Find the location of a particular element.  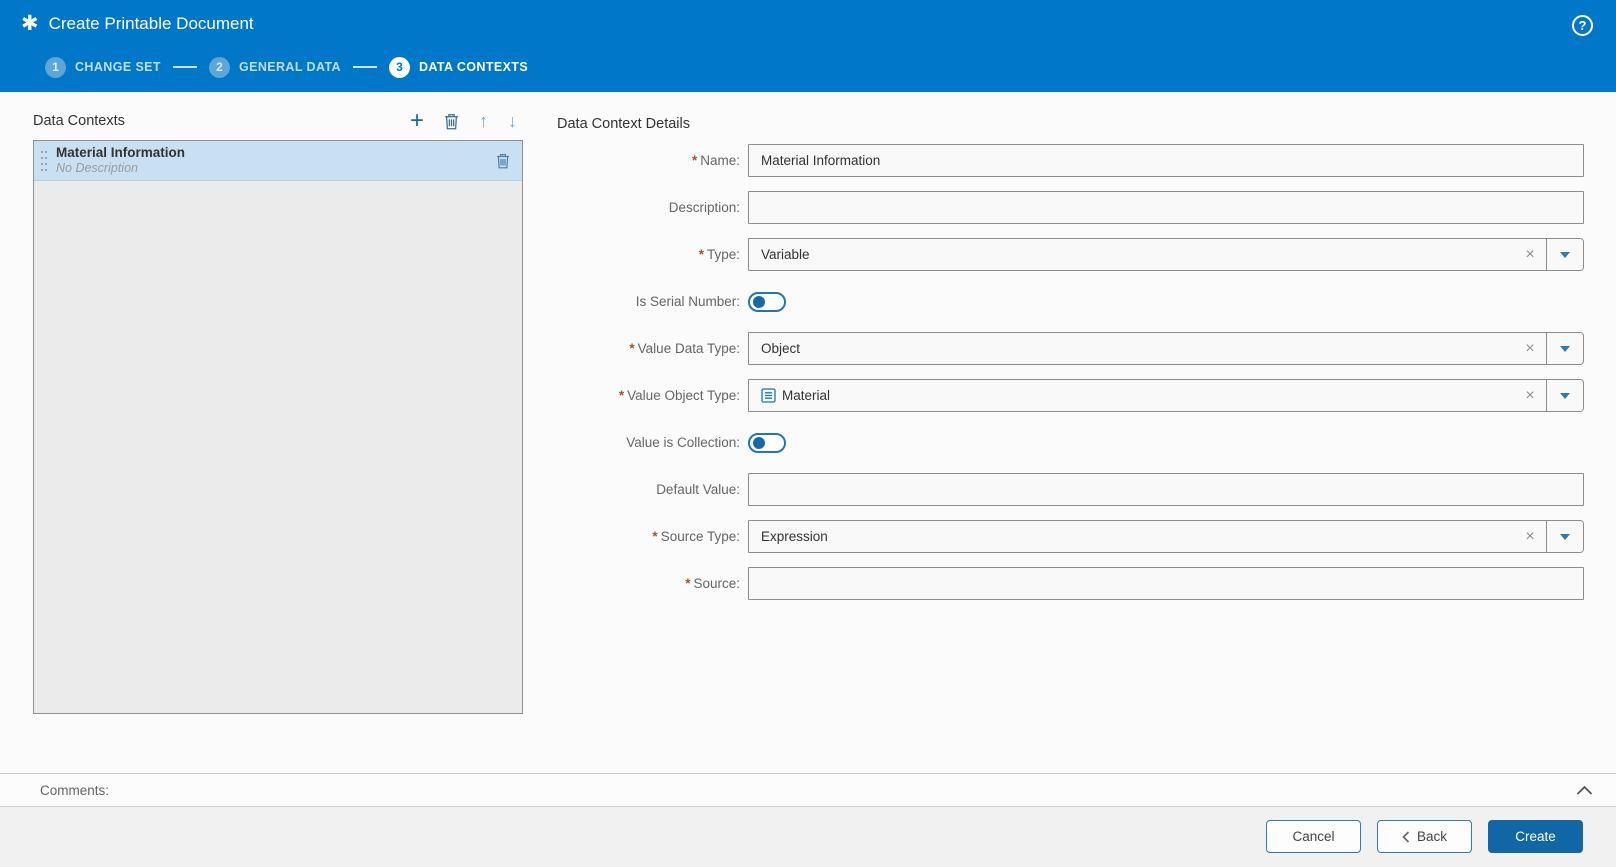

form-row-value-data-type: * Value Data Type: Object × is located at coordinates (1070, 348).